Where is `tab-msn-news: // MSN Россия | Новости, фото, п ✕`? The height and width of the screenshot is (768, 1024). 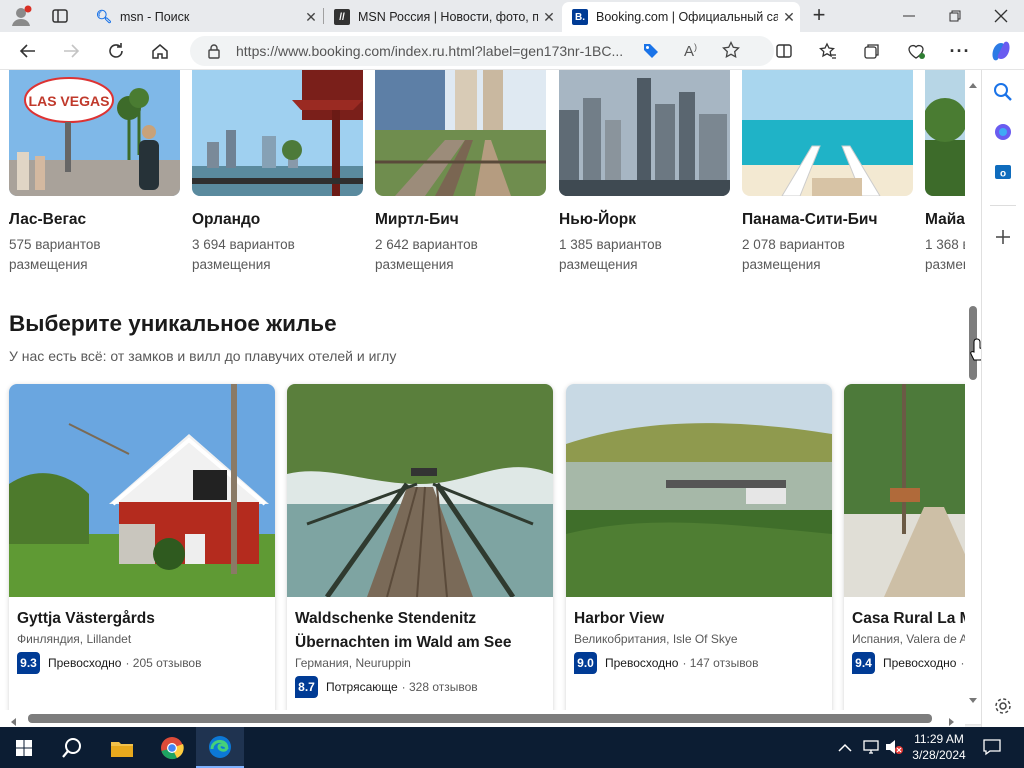
tab-msn-news: // MSN Россия | Новости, фото, п ✕ is located at coordinates (442, 17).